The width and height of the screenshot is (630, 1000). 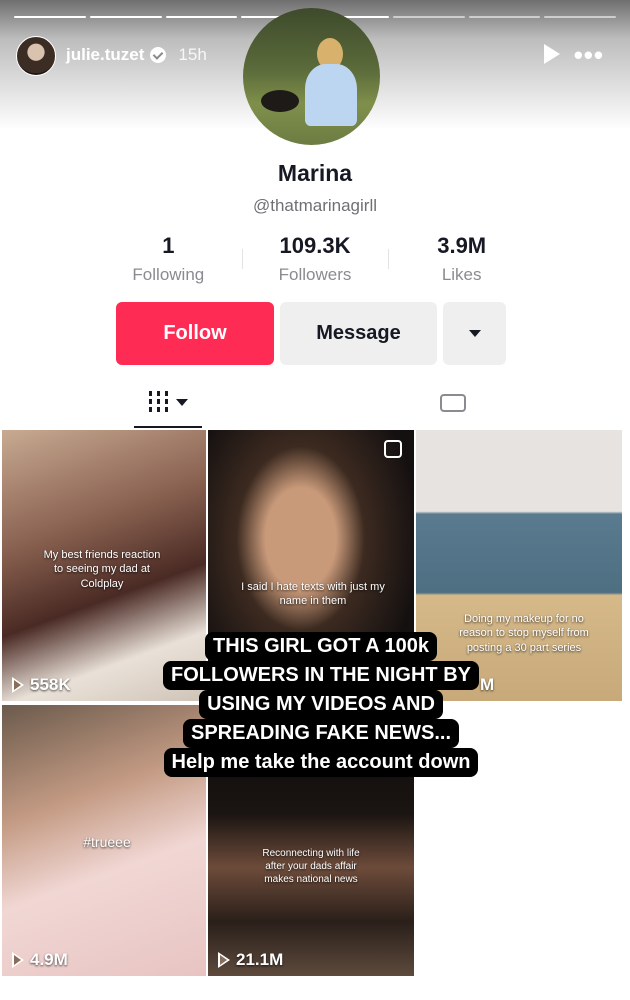 What do you see at coordinates (36, 56) in the screenshot?
I see `story-avatar` at bounding box center [36, 56].